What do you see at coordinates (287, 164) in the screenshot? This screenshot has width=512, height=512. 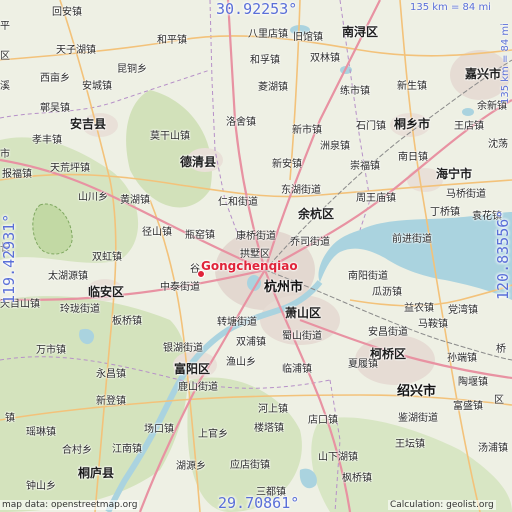 I see `place-label: 新安镇` at bounding box center [287, 164].